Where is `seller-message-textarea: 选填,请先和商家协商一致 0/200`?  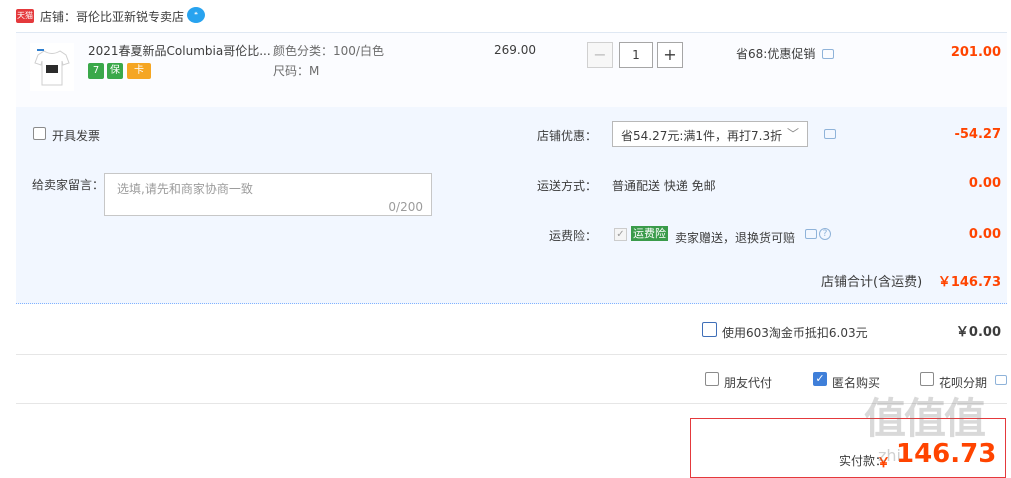
seller-message-textarea: 选填,请先和商家协商一致 0/200 is located at coordinates (268, 194).